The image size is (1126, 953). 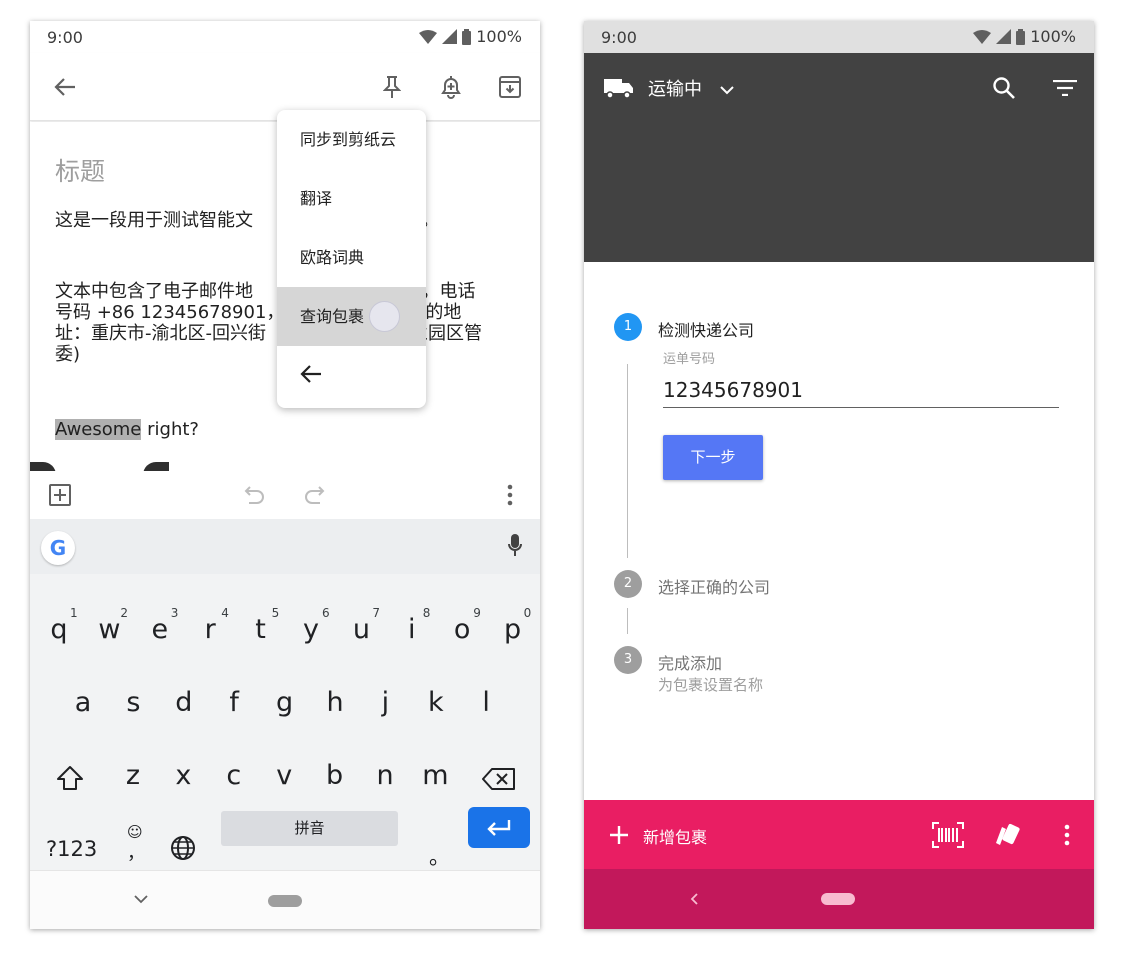 I want to click on key-g: g, so click(x=285, y=702).